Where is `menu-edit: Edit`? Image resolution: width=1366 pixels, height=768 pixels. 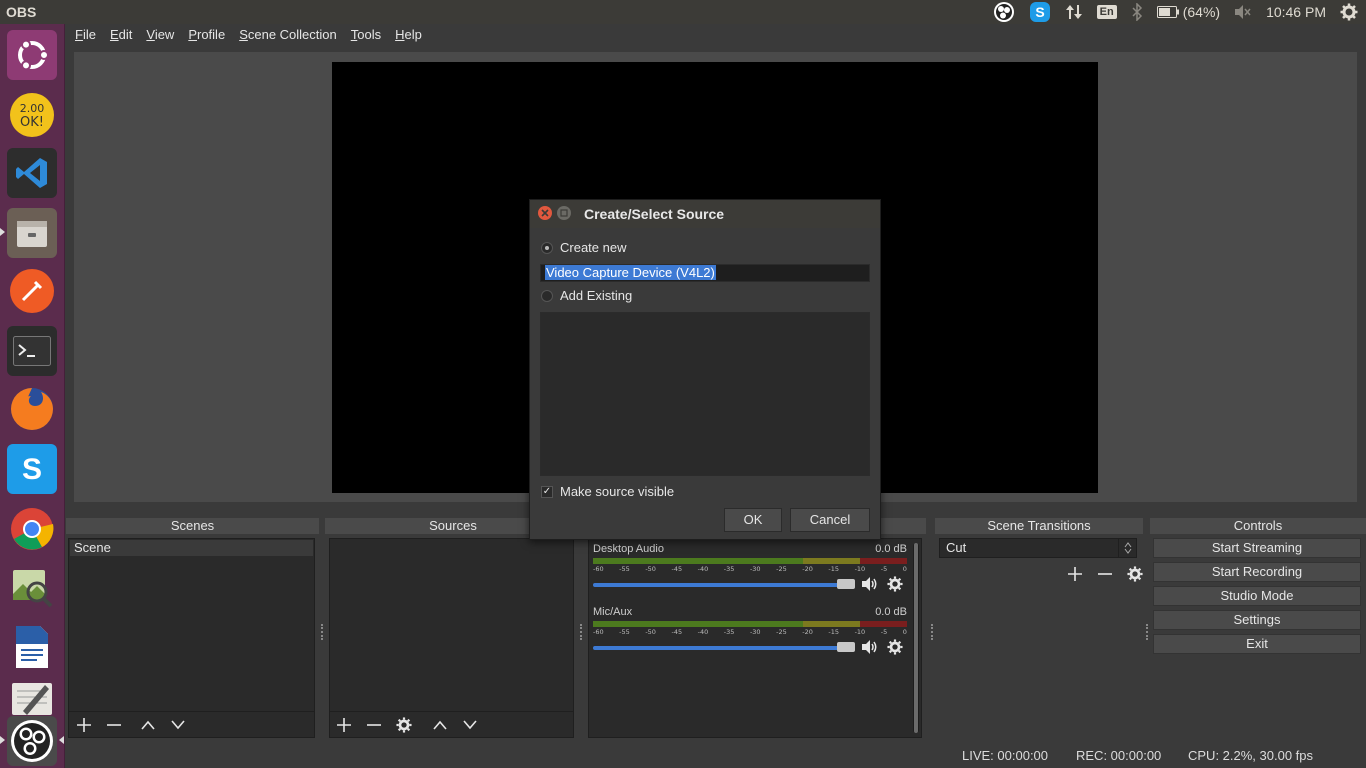
menu-edit: Edit is located at coordinates (121, 34).